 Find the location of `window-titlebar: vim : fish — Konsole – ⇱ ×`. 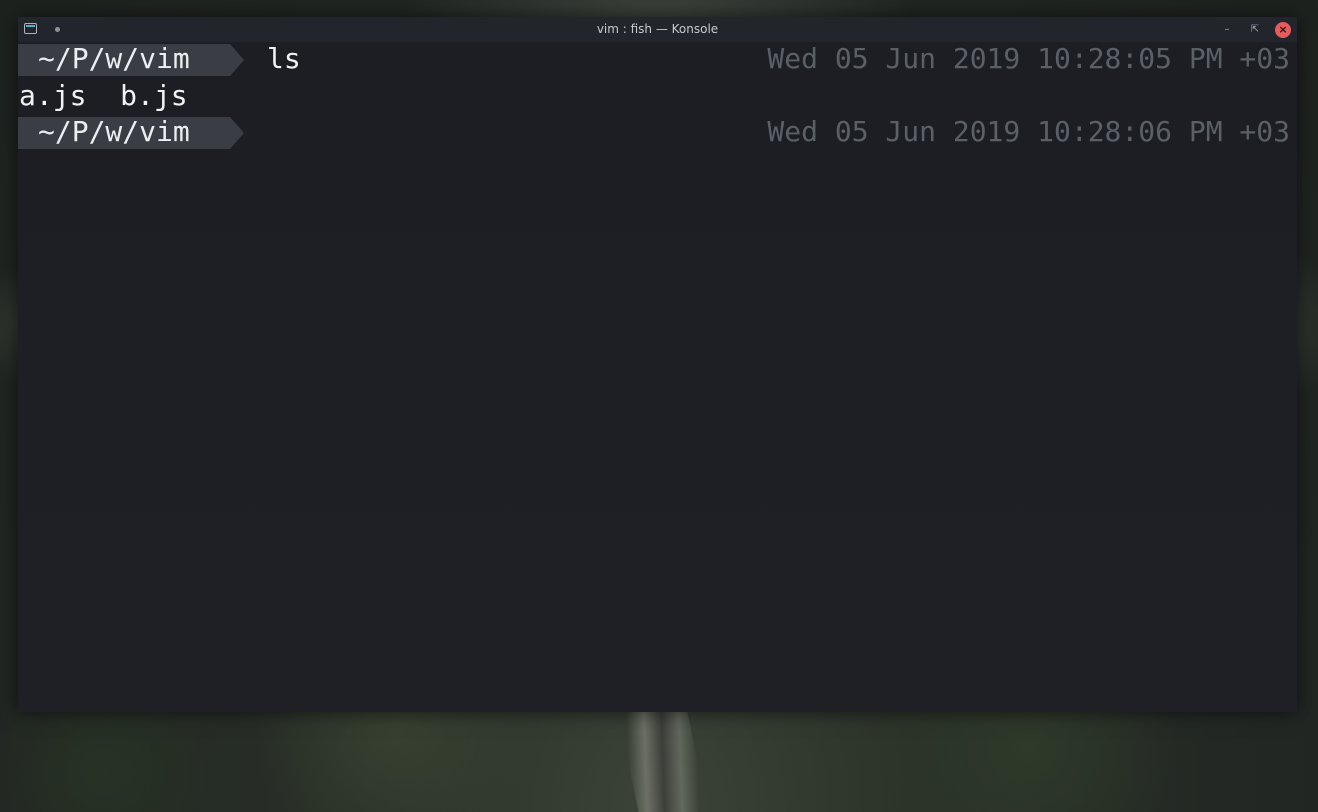

window-titlebar: vim : fish — Konsole – ⇱ × is located at coordinates (657, 29).